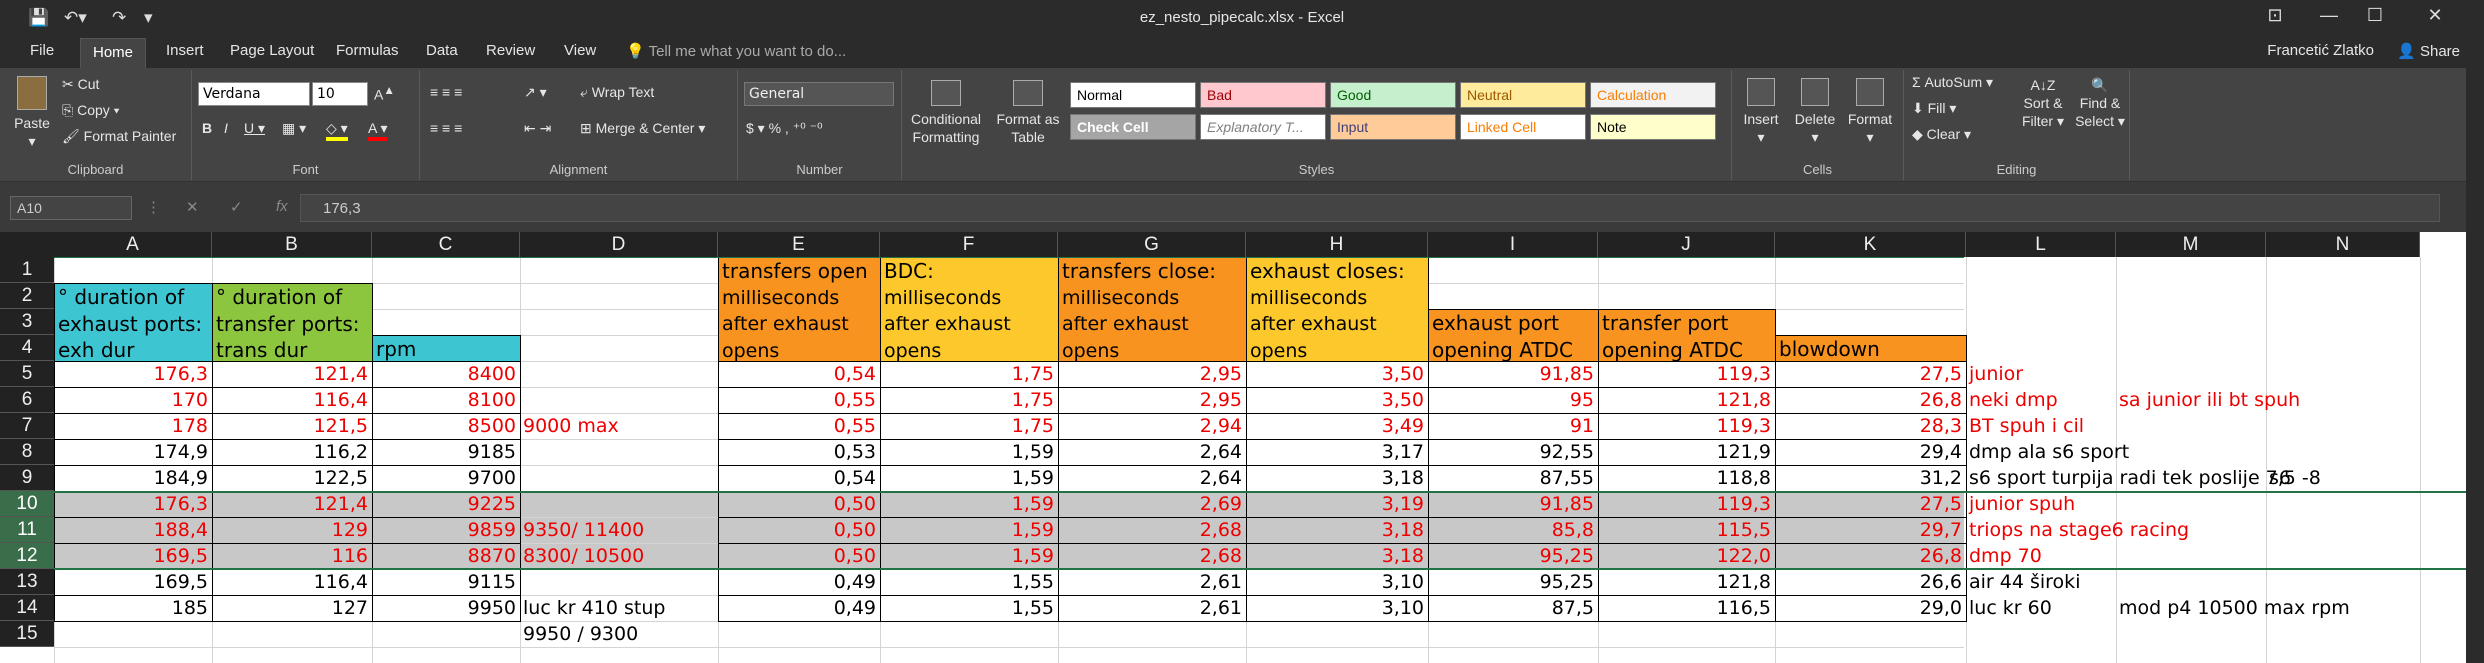  What do you see at coordinates (2428, 51) in the screenshot?
I see `share-button: 👤 Share` at bounding box center [2428, 51].